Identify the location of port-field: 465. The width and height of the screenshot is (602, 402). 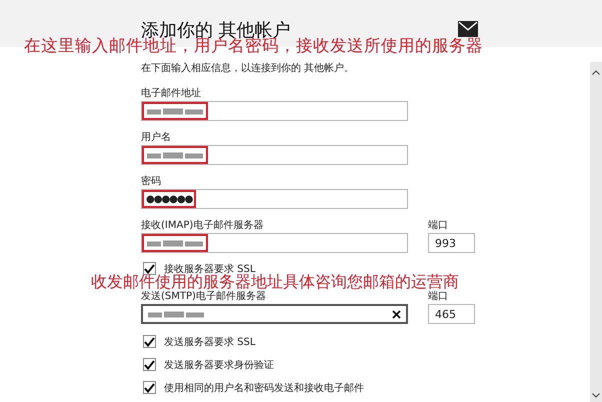
(451, 314).